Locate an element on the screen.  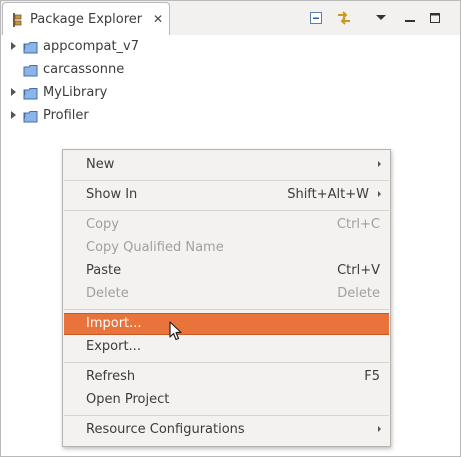
menu-item-shortcut: Delete is located at coordinates (358, 293).